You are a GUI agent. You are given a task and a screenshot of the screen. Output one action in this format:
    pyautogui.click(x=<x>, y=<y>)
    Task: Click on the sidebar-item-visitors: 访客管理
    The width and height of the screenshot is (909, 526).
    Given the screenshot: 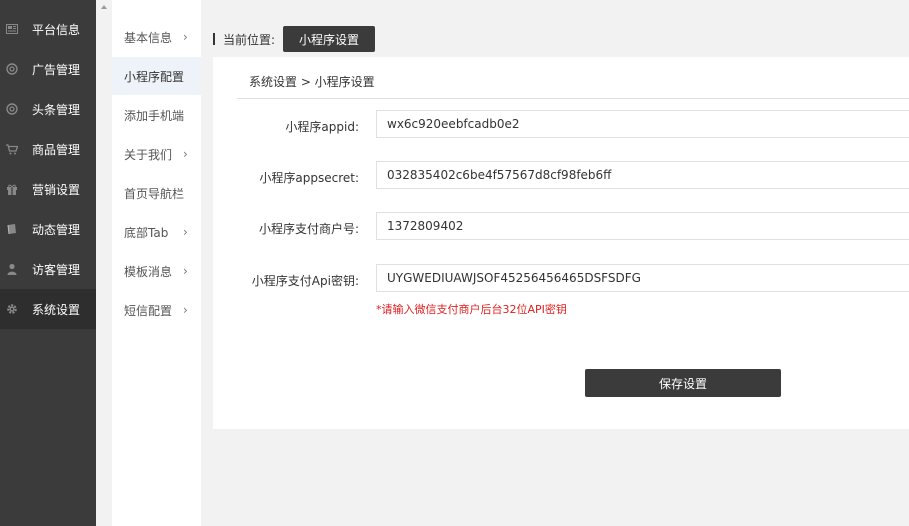 What is the action you would take?
    pyautogui.click(x=48, y=269)
    